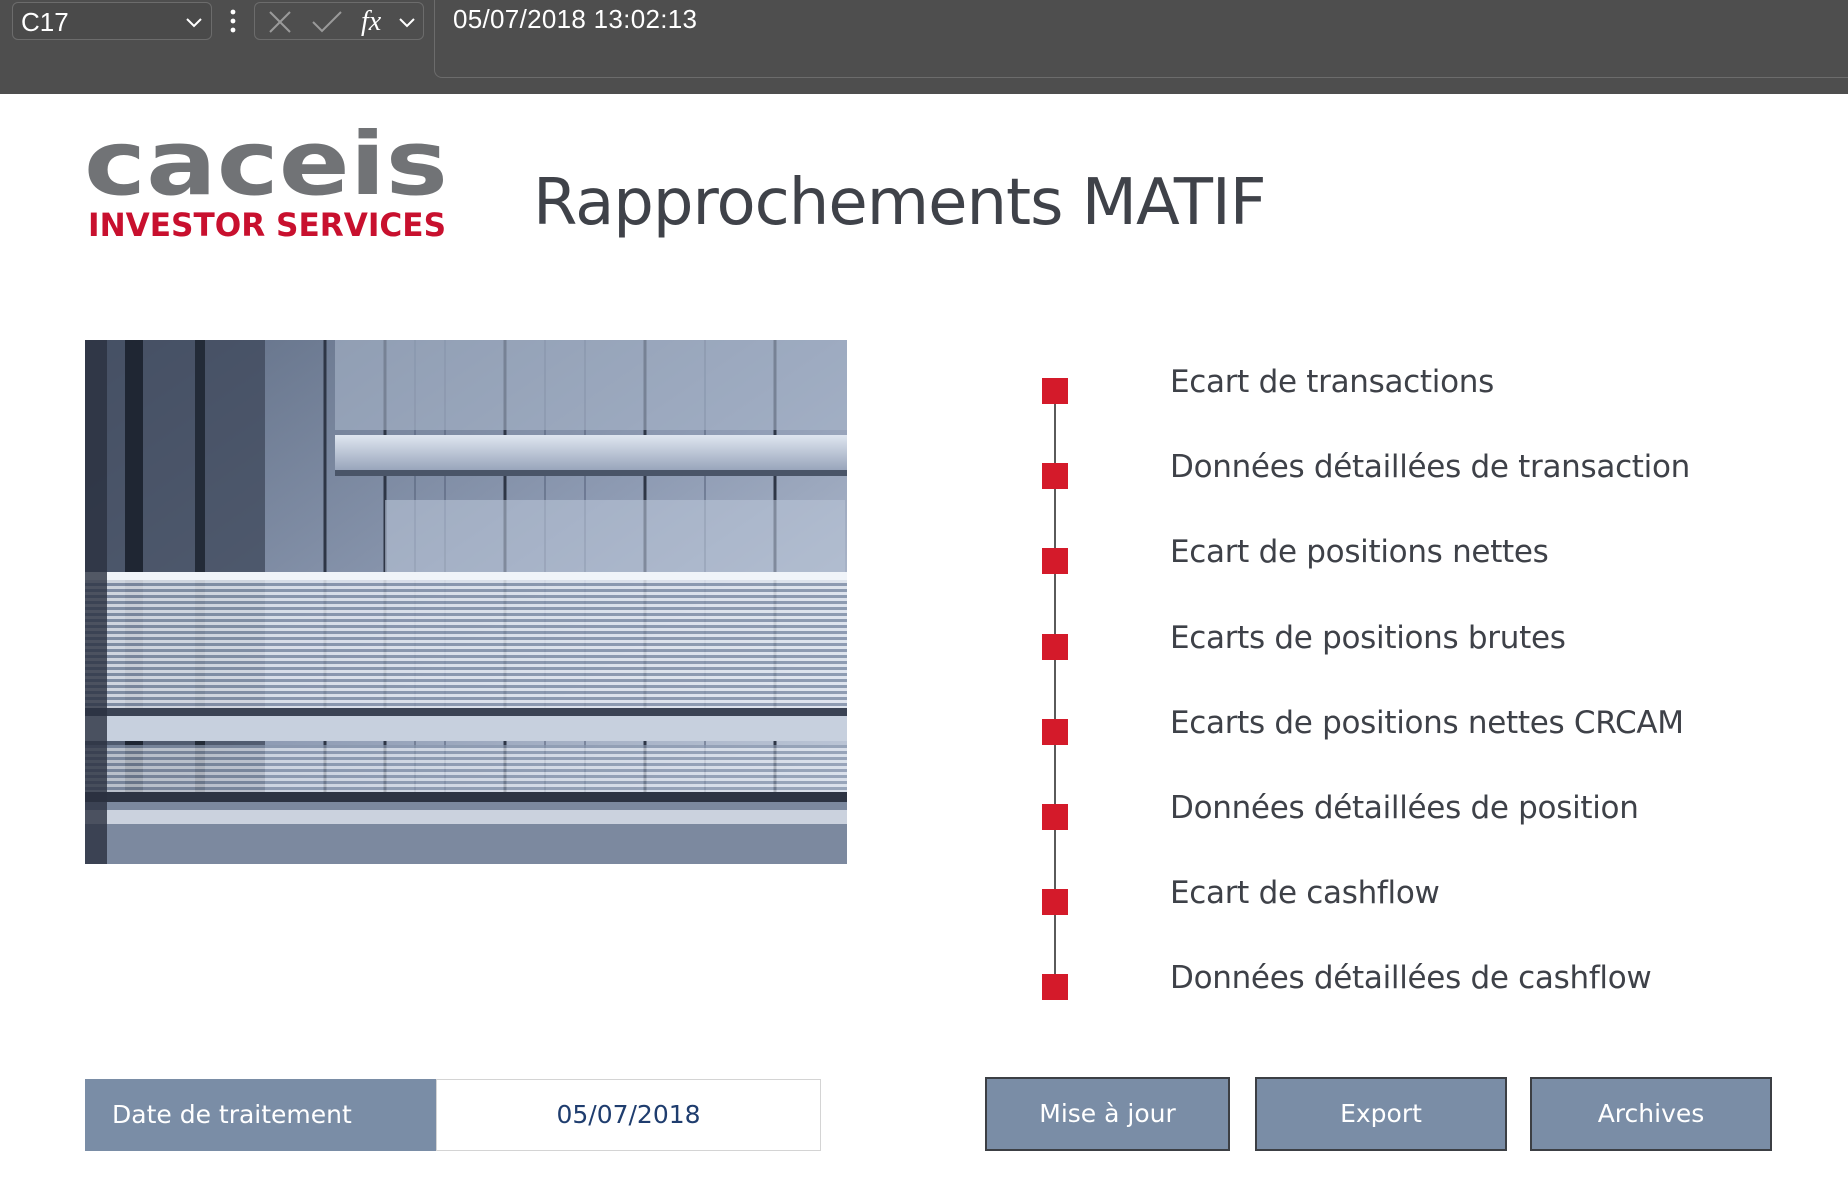 This screenshot has width=1848, height=1182. Describe the element at coordinates (371, 21) in the screenshot. I see `svg-text: fx` at that location.